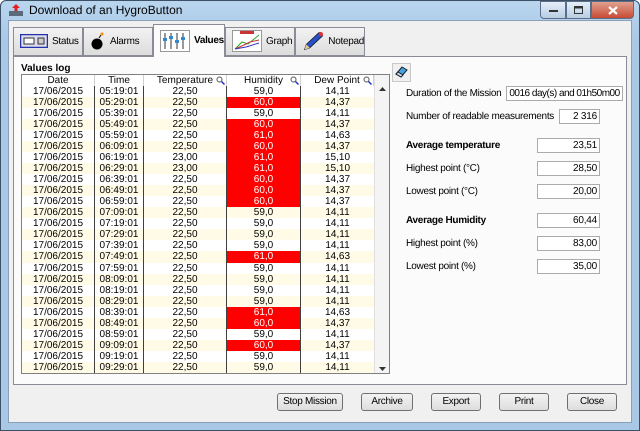  I want to click on minimize-button, so click(553, 10).